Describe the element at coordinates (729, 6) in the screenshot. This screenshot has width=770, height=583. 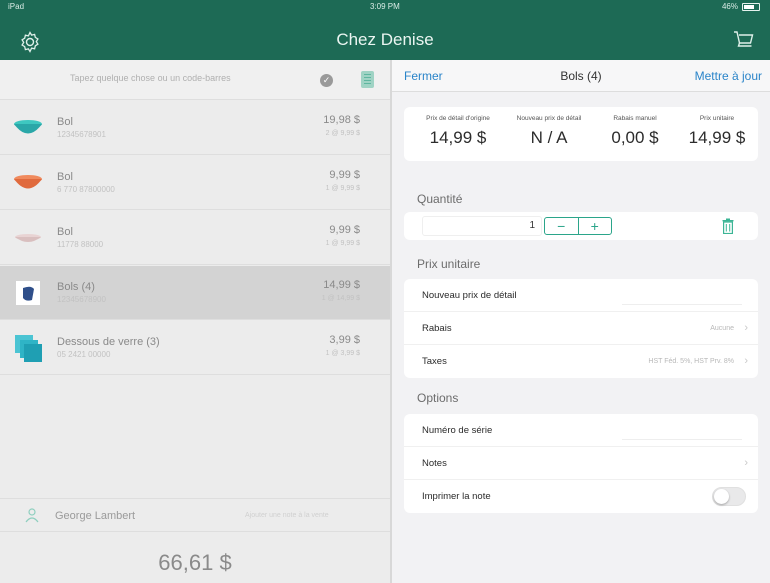
I see `battery-percent: 46%` at that location.